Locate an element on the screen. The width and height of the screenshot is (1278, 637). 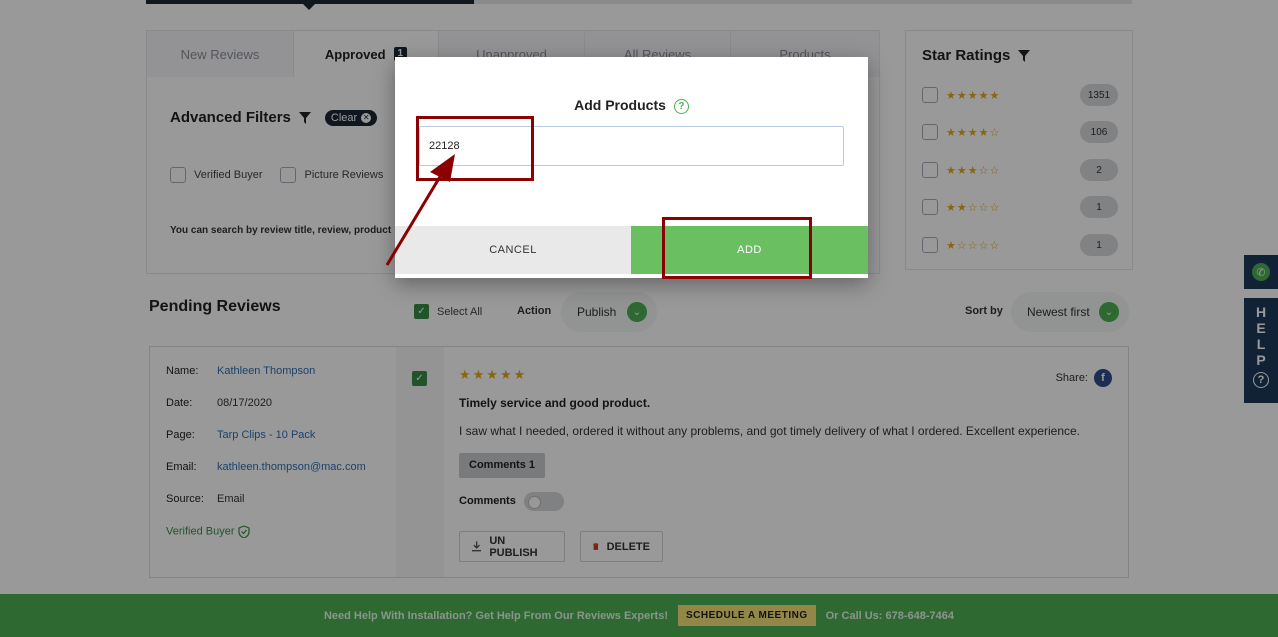
annotation-add-highlight is located at coordinates (737, 248).